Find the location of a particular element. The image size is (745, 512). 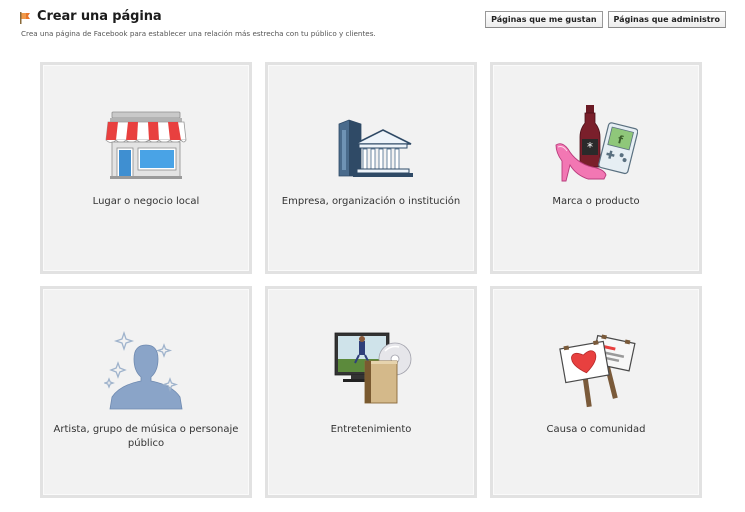

category-card-local-business: Lugar o negocio local is located at coordinates (146, 168).